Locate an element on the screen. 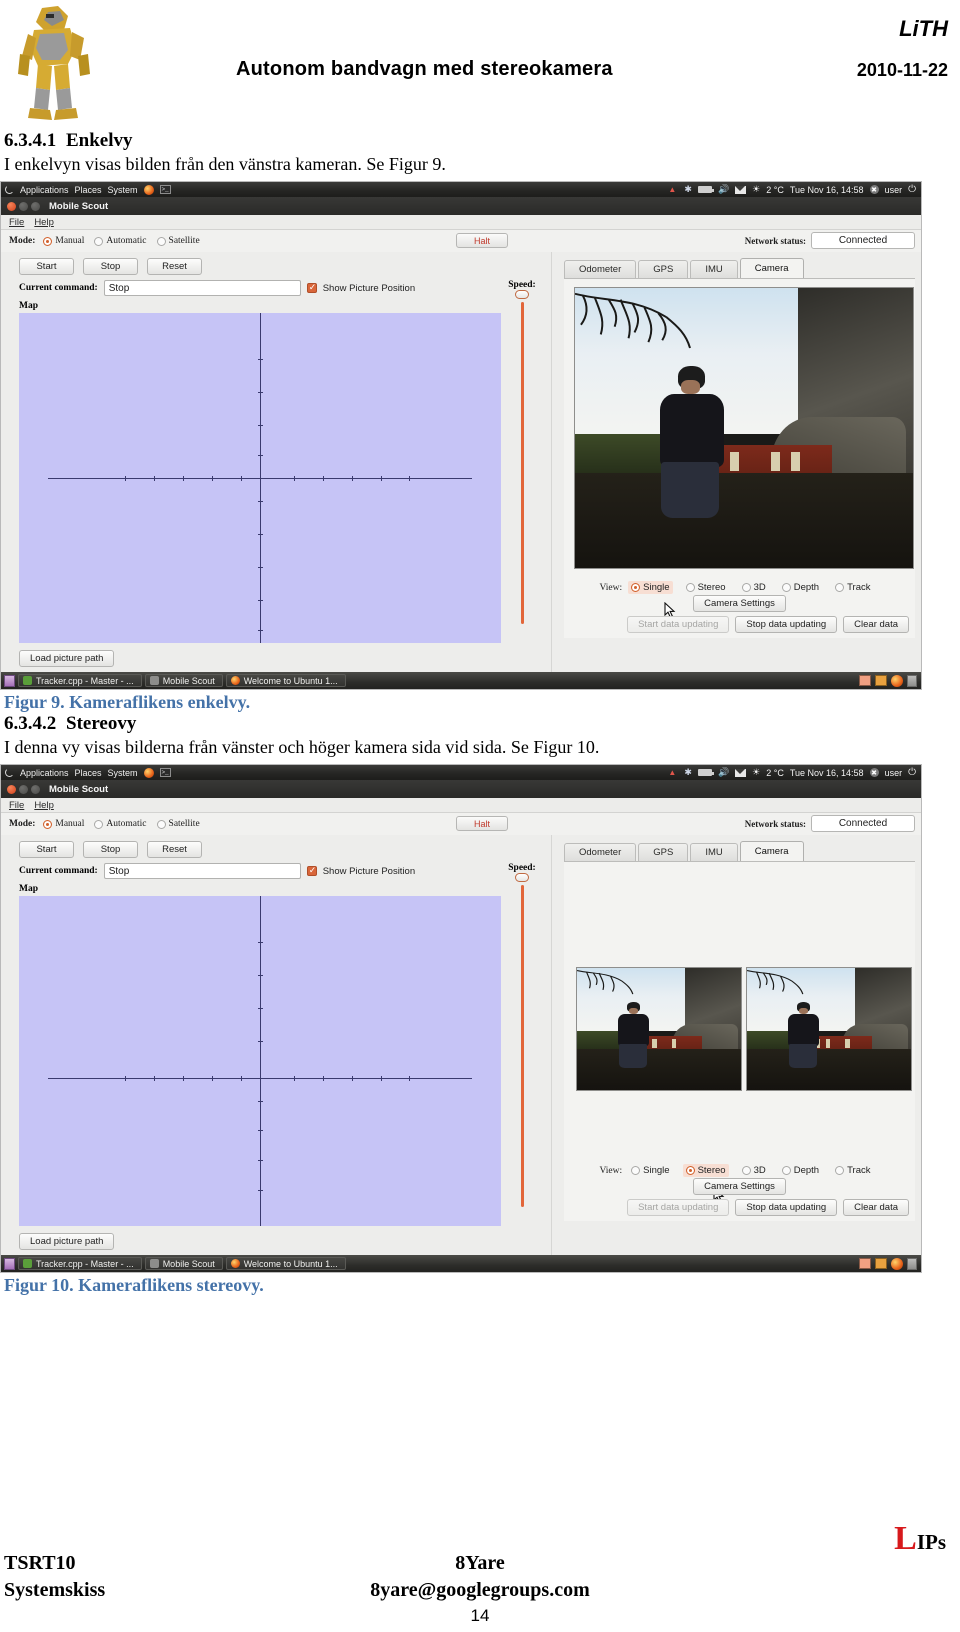 Image resolution: width=960 pixels, height=1632 pixels. start-data-updating-button: Start data updating is located at coordinates (678, 1207).